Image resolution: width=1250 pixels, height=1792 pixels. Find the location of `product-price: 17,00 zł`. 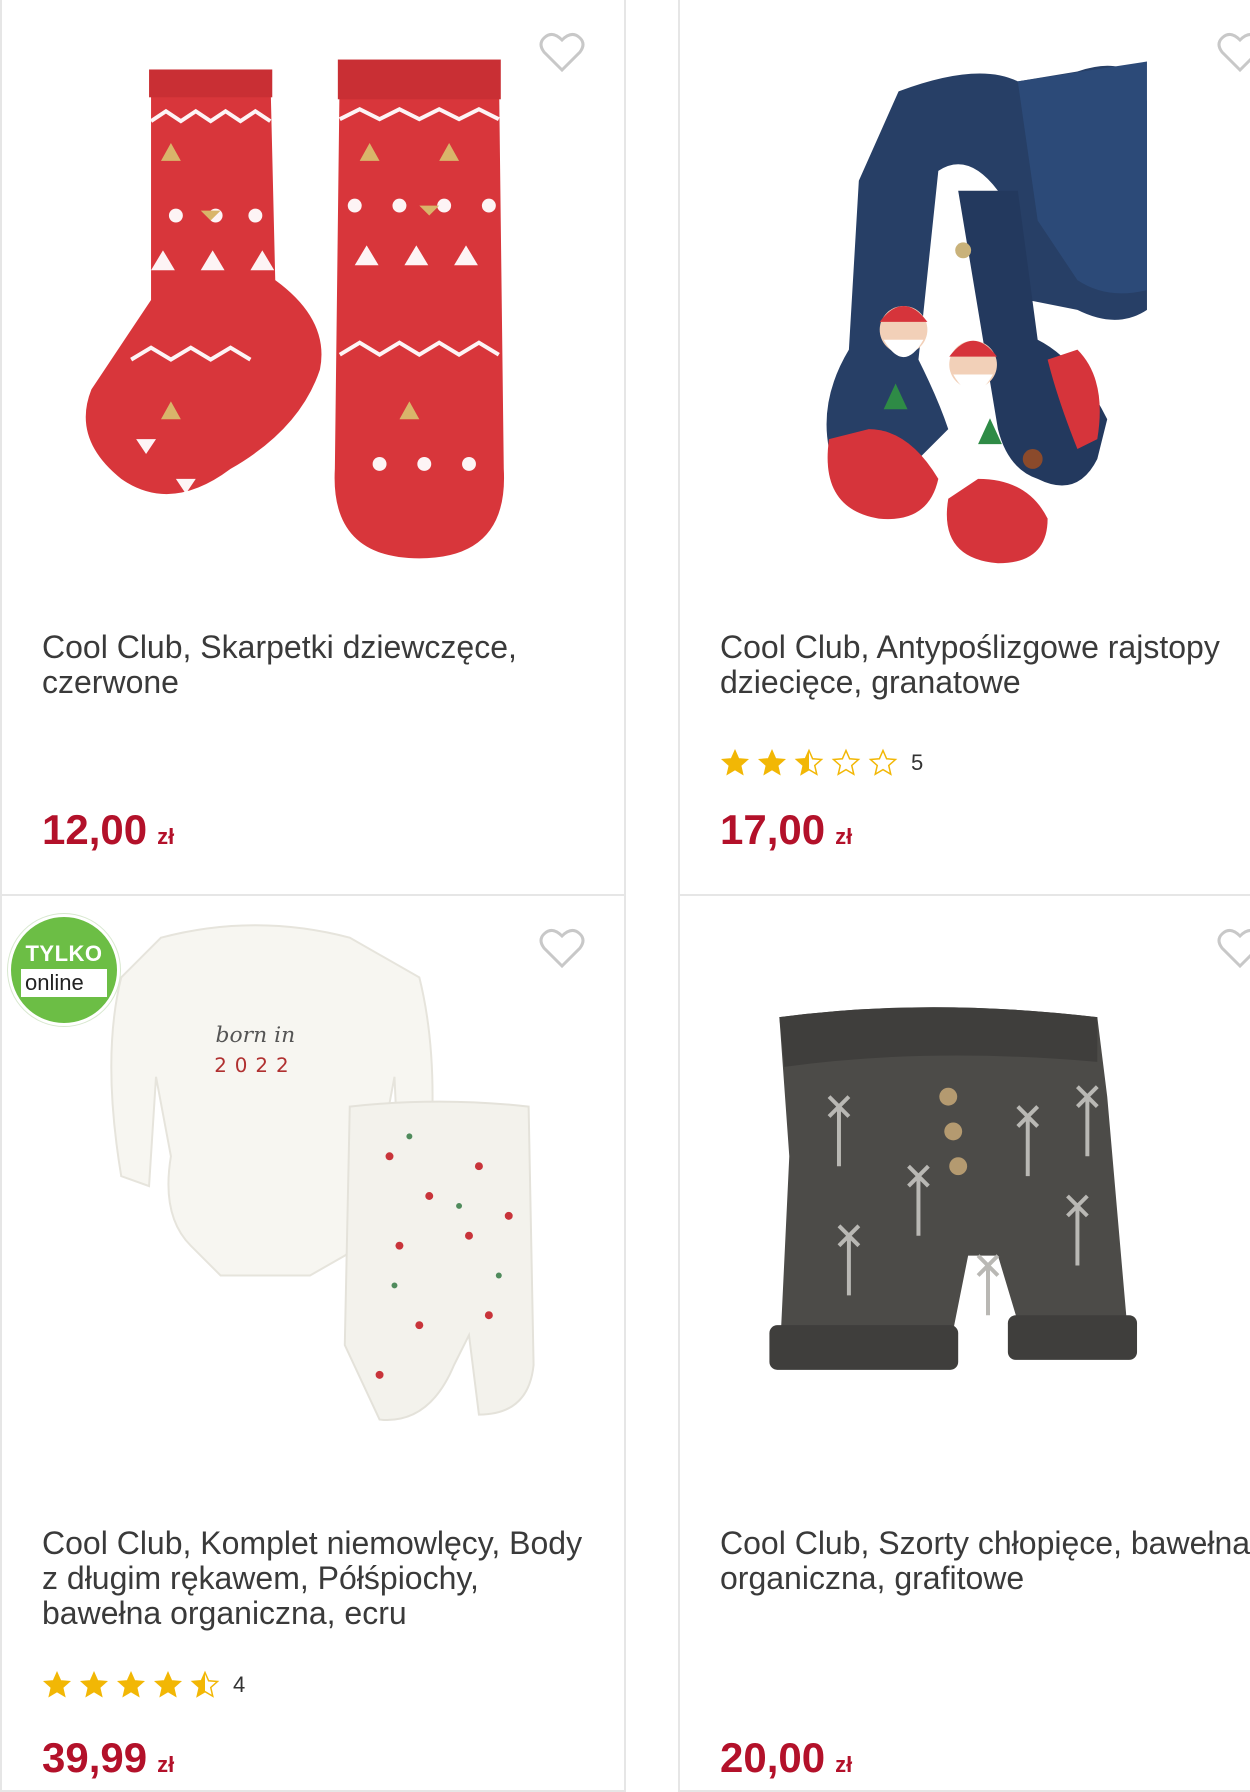

product-price: 17,00 zł is located at coordinates (786, 833).